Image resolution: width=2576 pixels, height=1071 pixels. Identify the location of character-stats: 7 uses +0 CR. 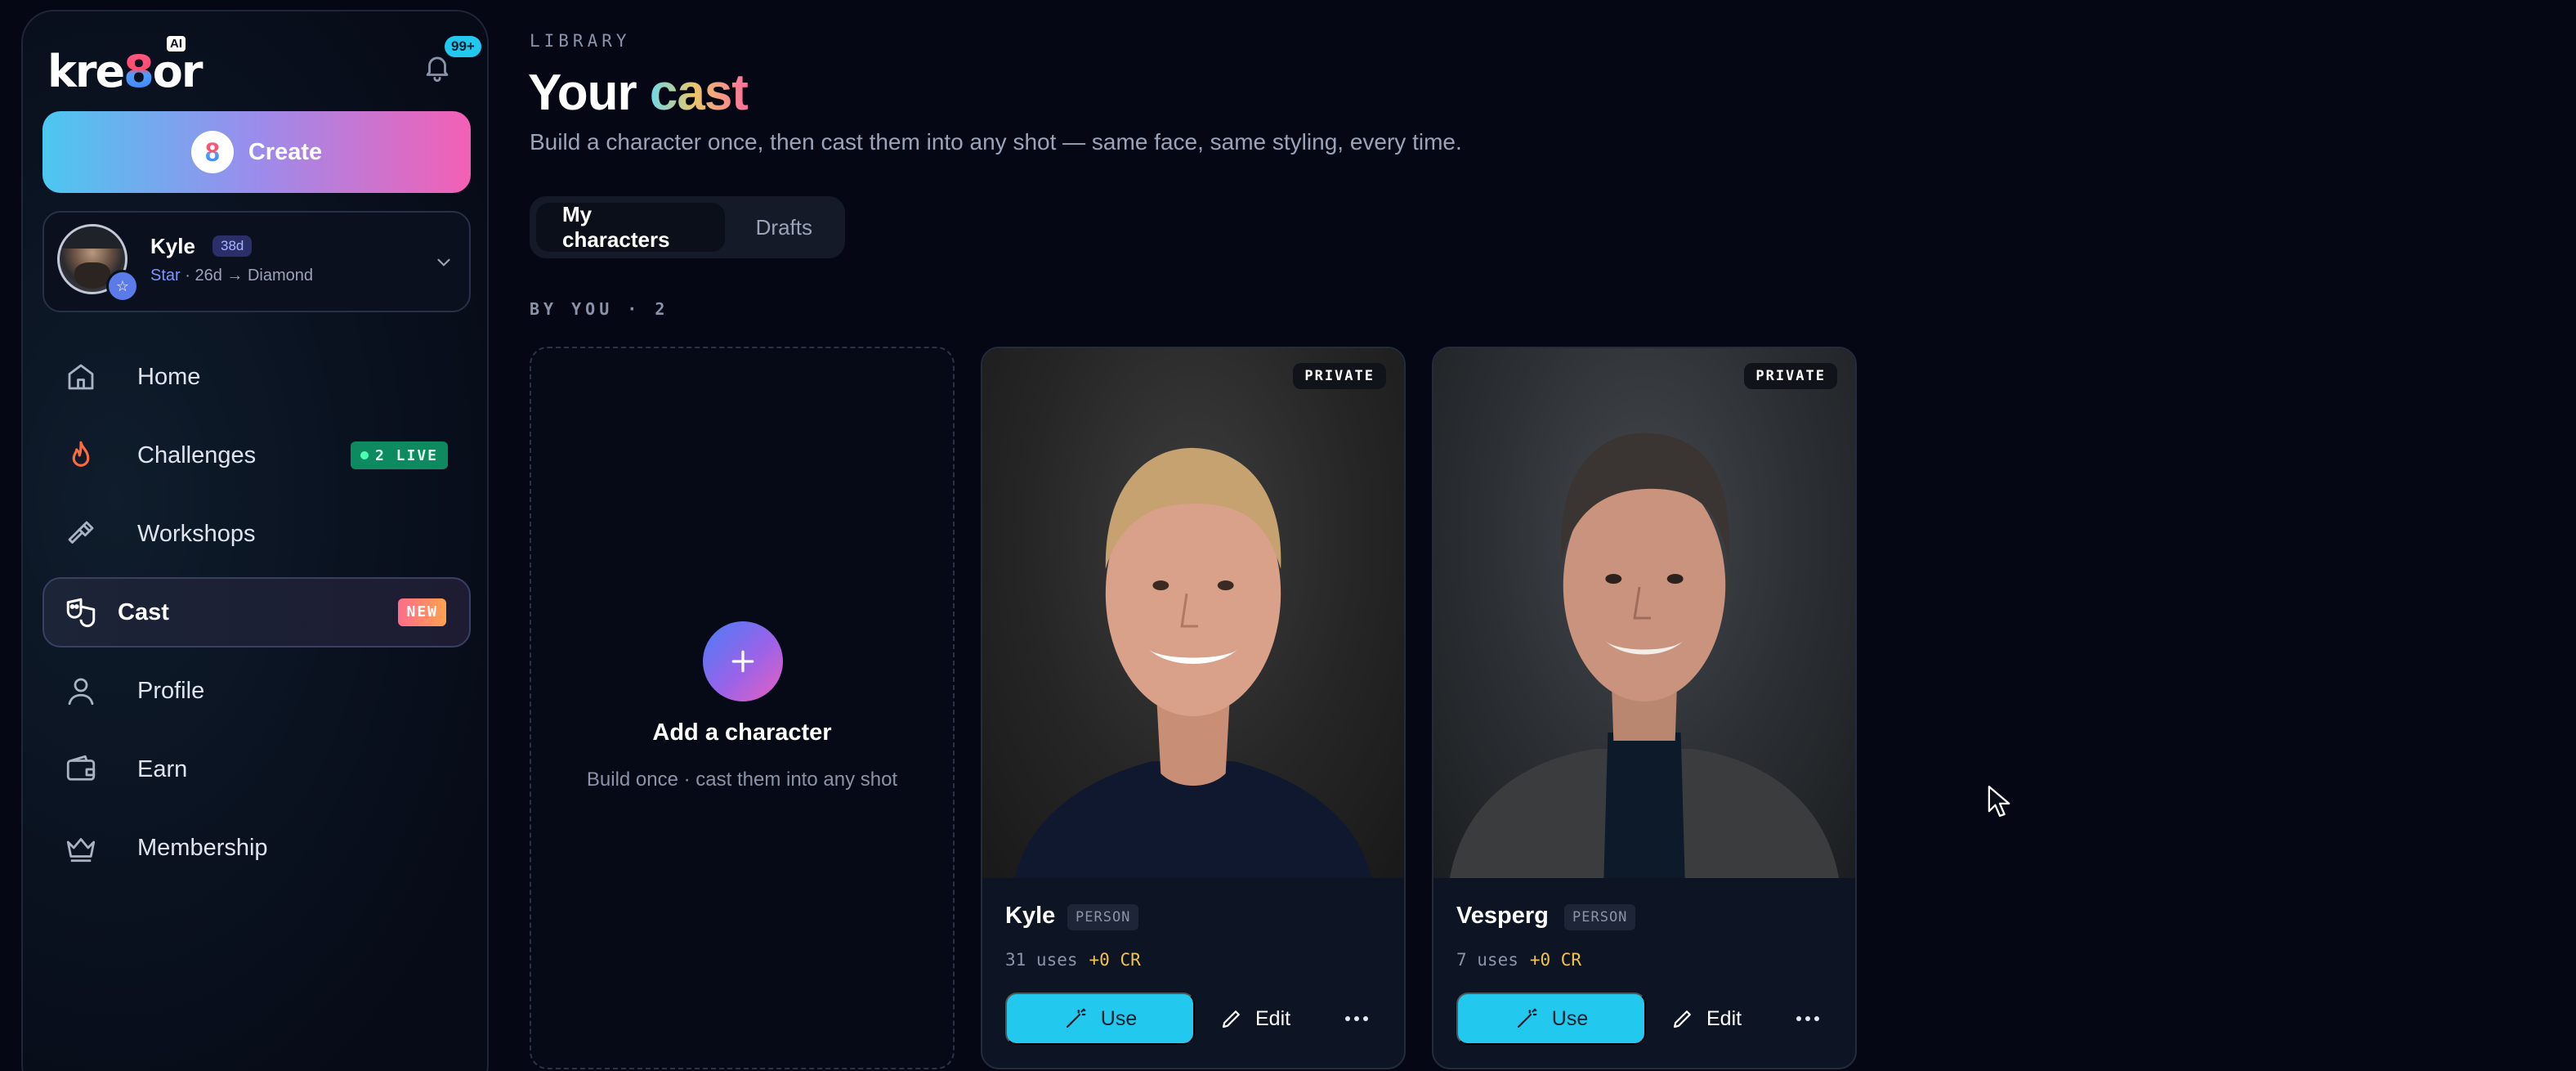
(1519, 960).